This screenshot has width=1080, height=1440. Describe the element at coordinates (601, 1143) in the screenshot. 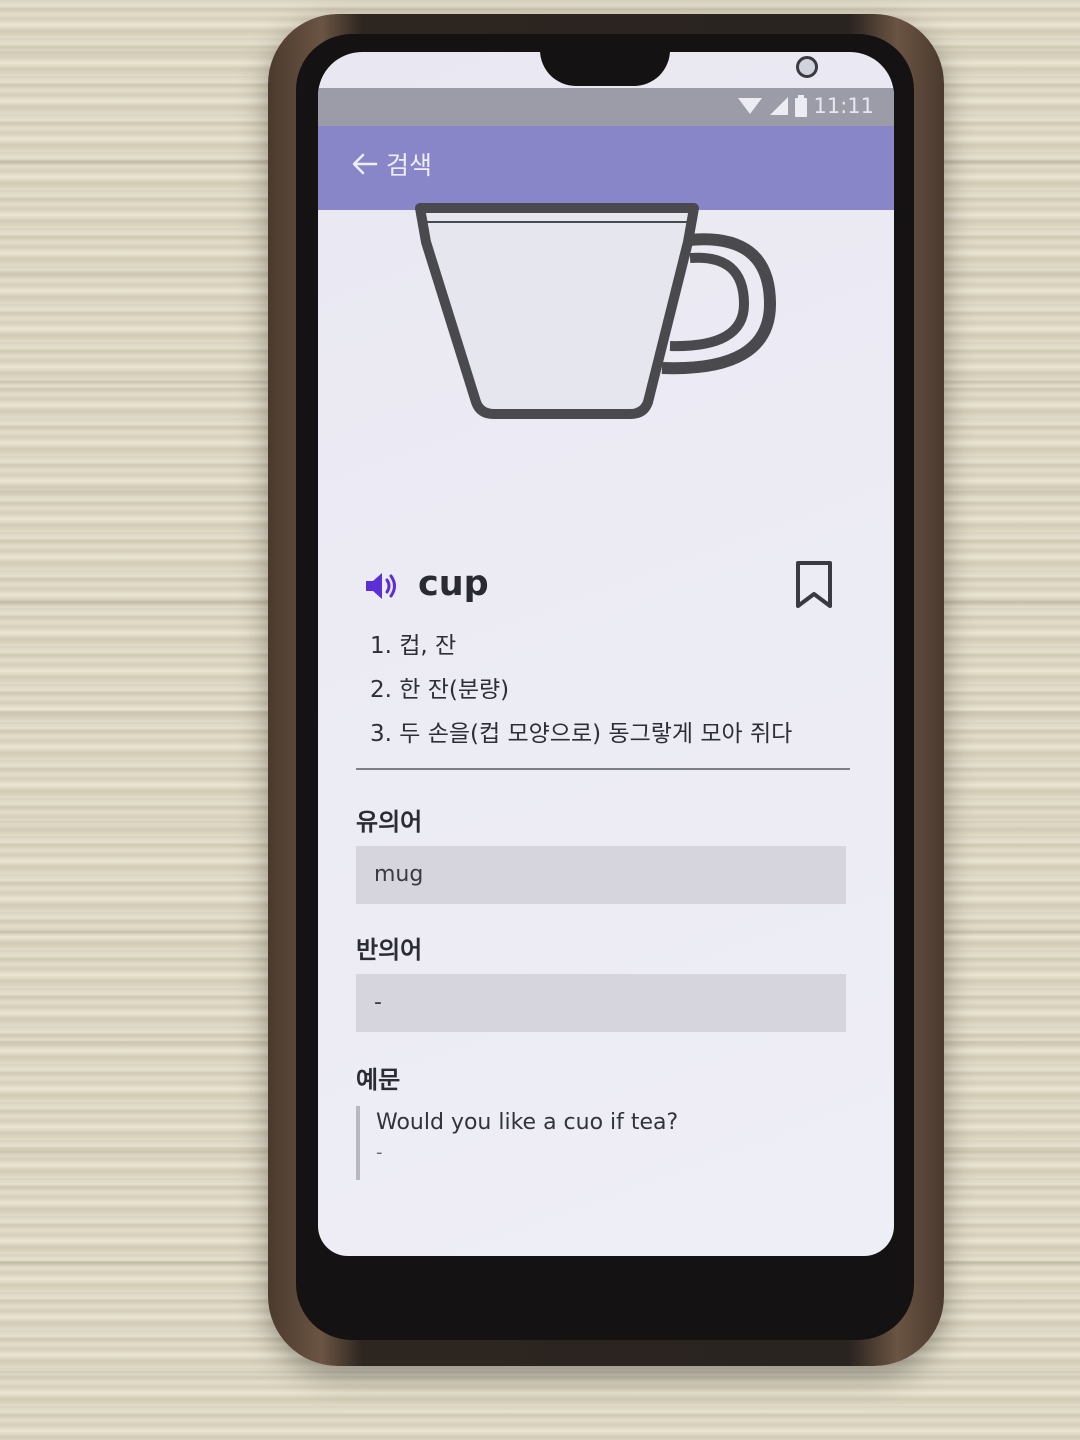

I see `example-block: Would you like a cuo if tea? -` at that location.